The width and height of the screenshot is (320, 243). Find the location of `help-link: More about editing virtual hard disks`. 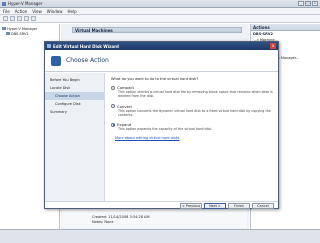

help-link: More about editing virtual hard disks is located at coordinates (194, 138).